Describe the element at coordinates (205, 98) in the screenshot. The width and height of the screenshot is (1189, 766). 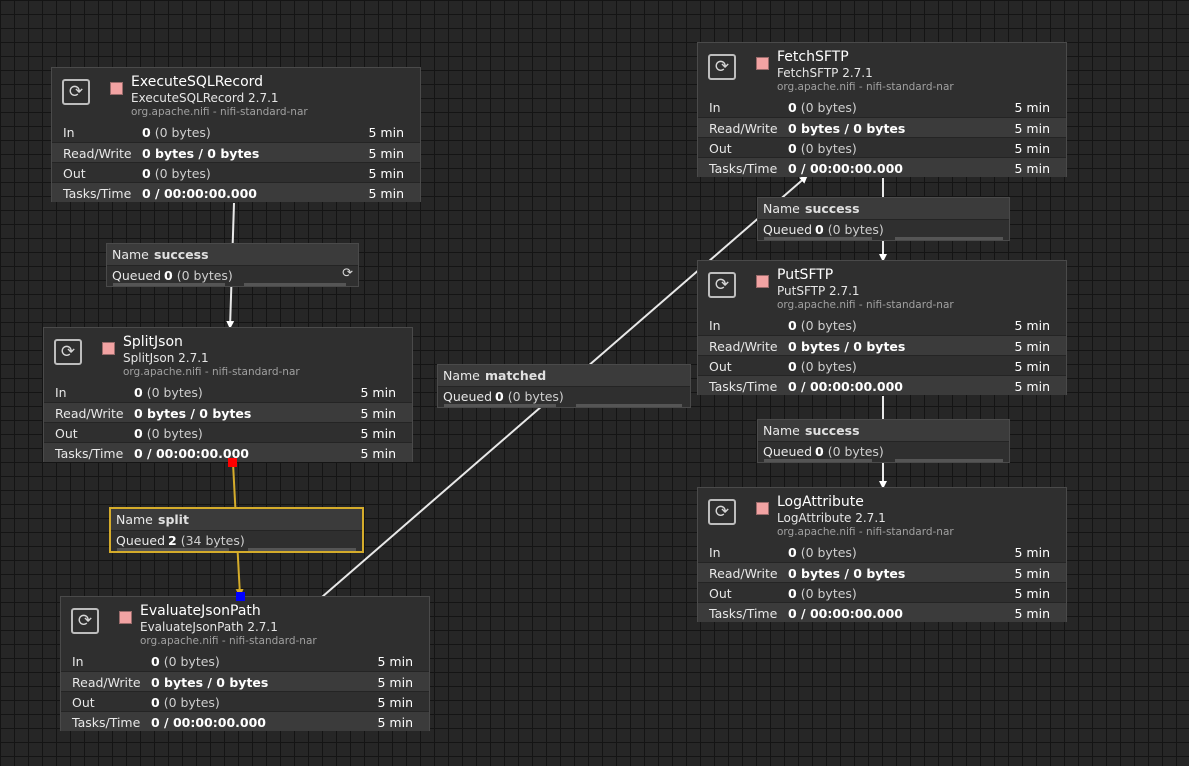
I see `processor-version: ExecuteSQLRecord 2.7.1` at that location.